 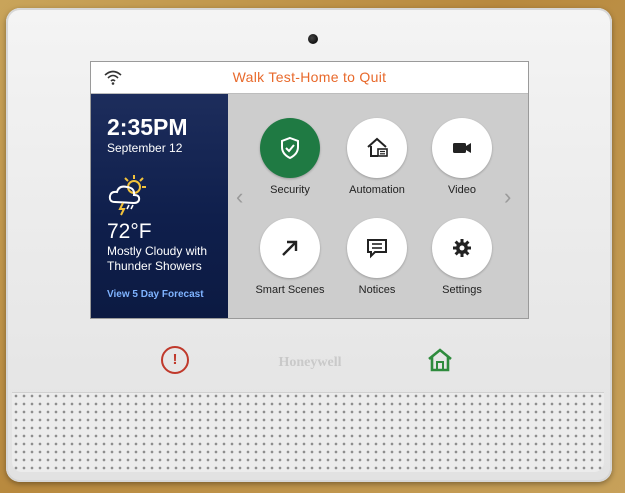 I want to click on clock-date: September 12, so click(x=145, y=148).